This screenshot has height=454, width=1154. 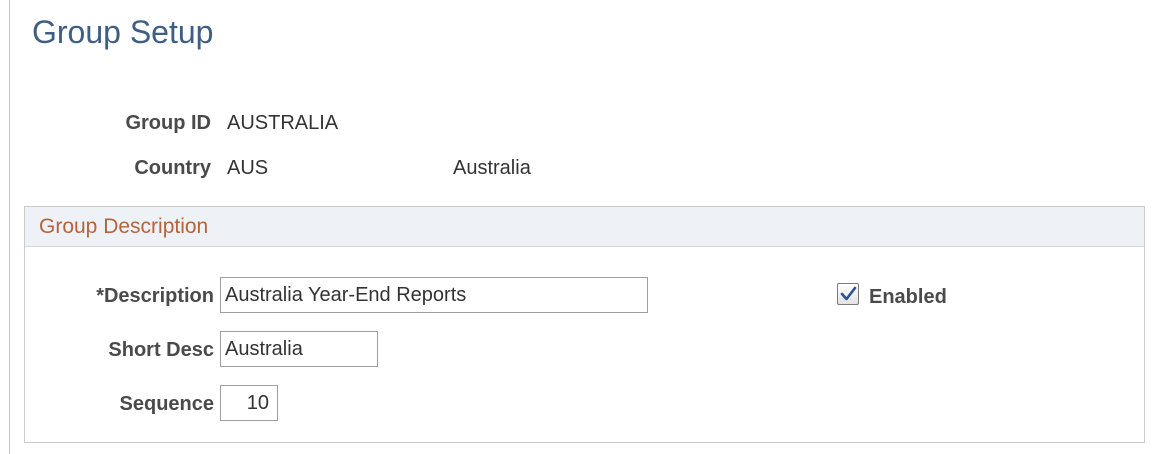 What do you see at coordinates (168, 123) in the screenshot?
I see `group-id-label: Group ID` at bounding box center [168, 123].